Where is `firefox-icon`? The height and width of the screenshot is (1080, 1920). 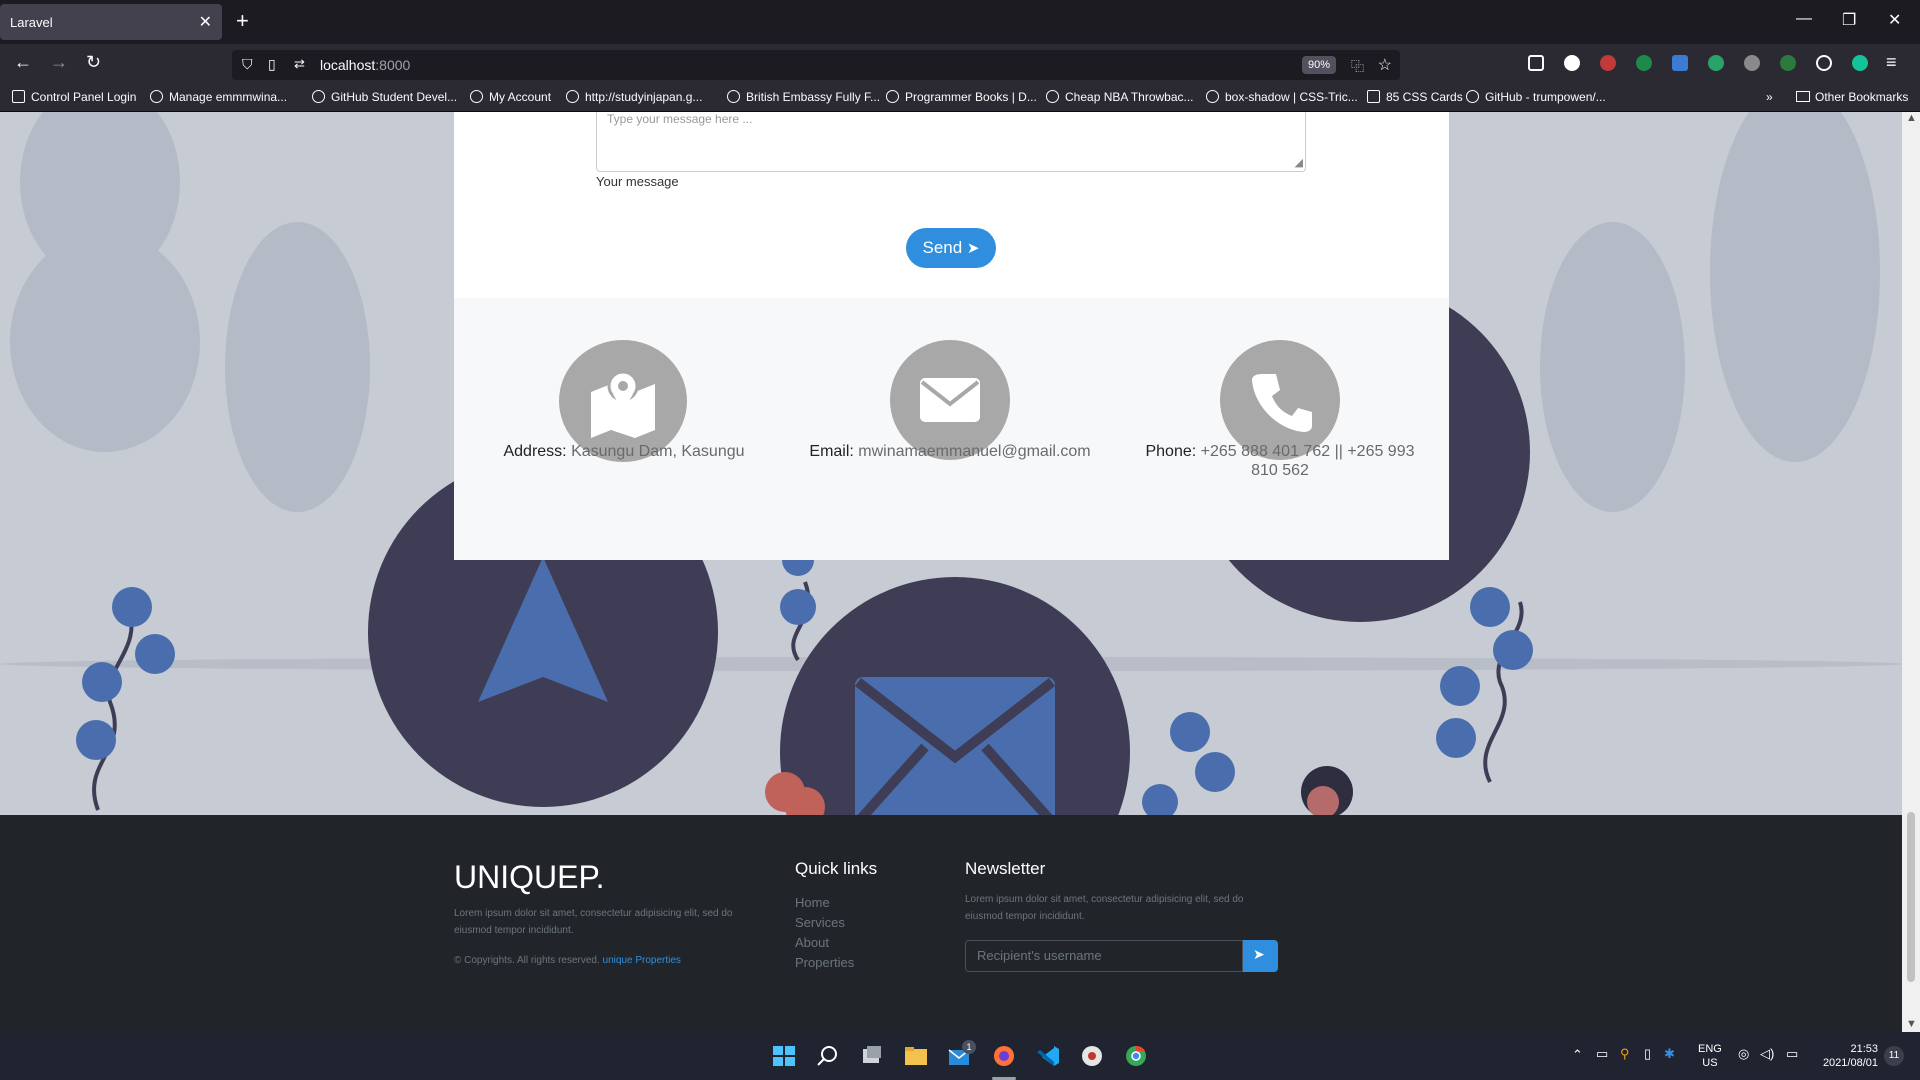 firefox-icon is located at coordinates (1004, 1056).